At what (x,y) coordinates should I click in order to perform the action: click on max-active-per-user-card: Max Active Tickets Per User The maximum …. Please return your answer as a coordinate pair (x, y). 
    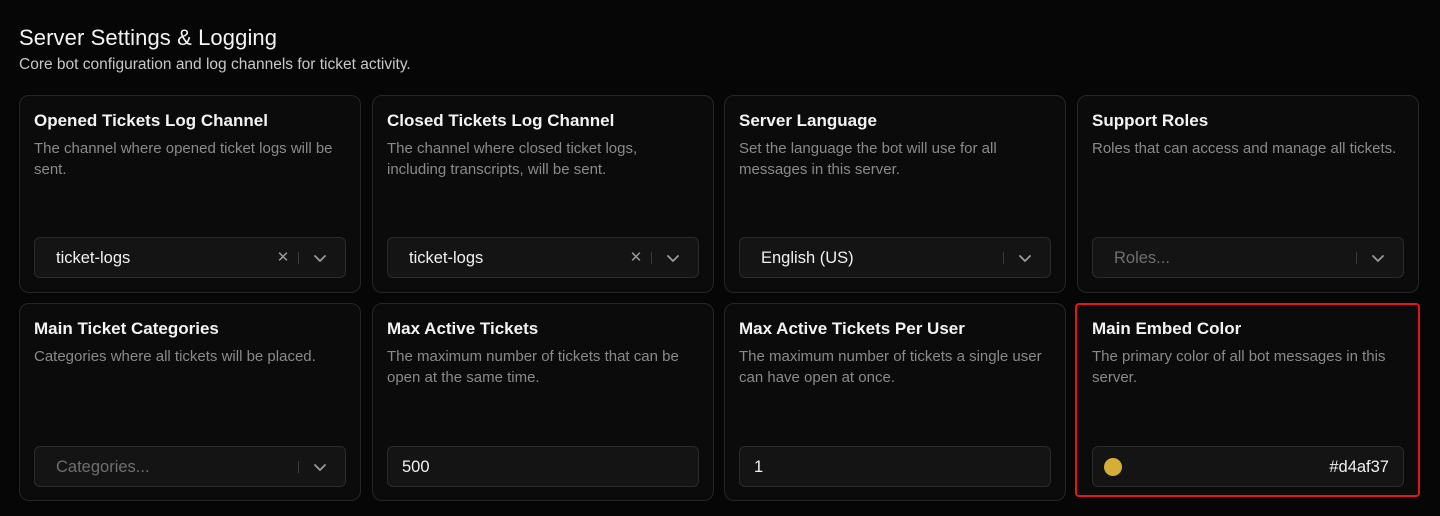
    Looking at the image, I should click on (895, 402).